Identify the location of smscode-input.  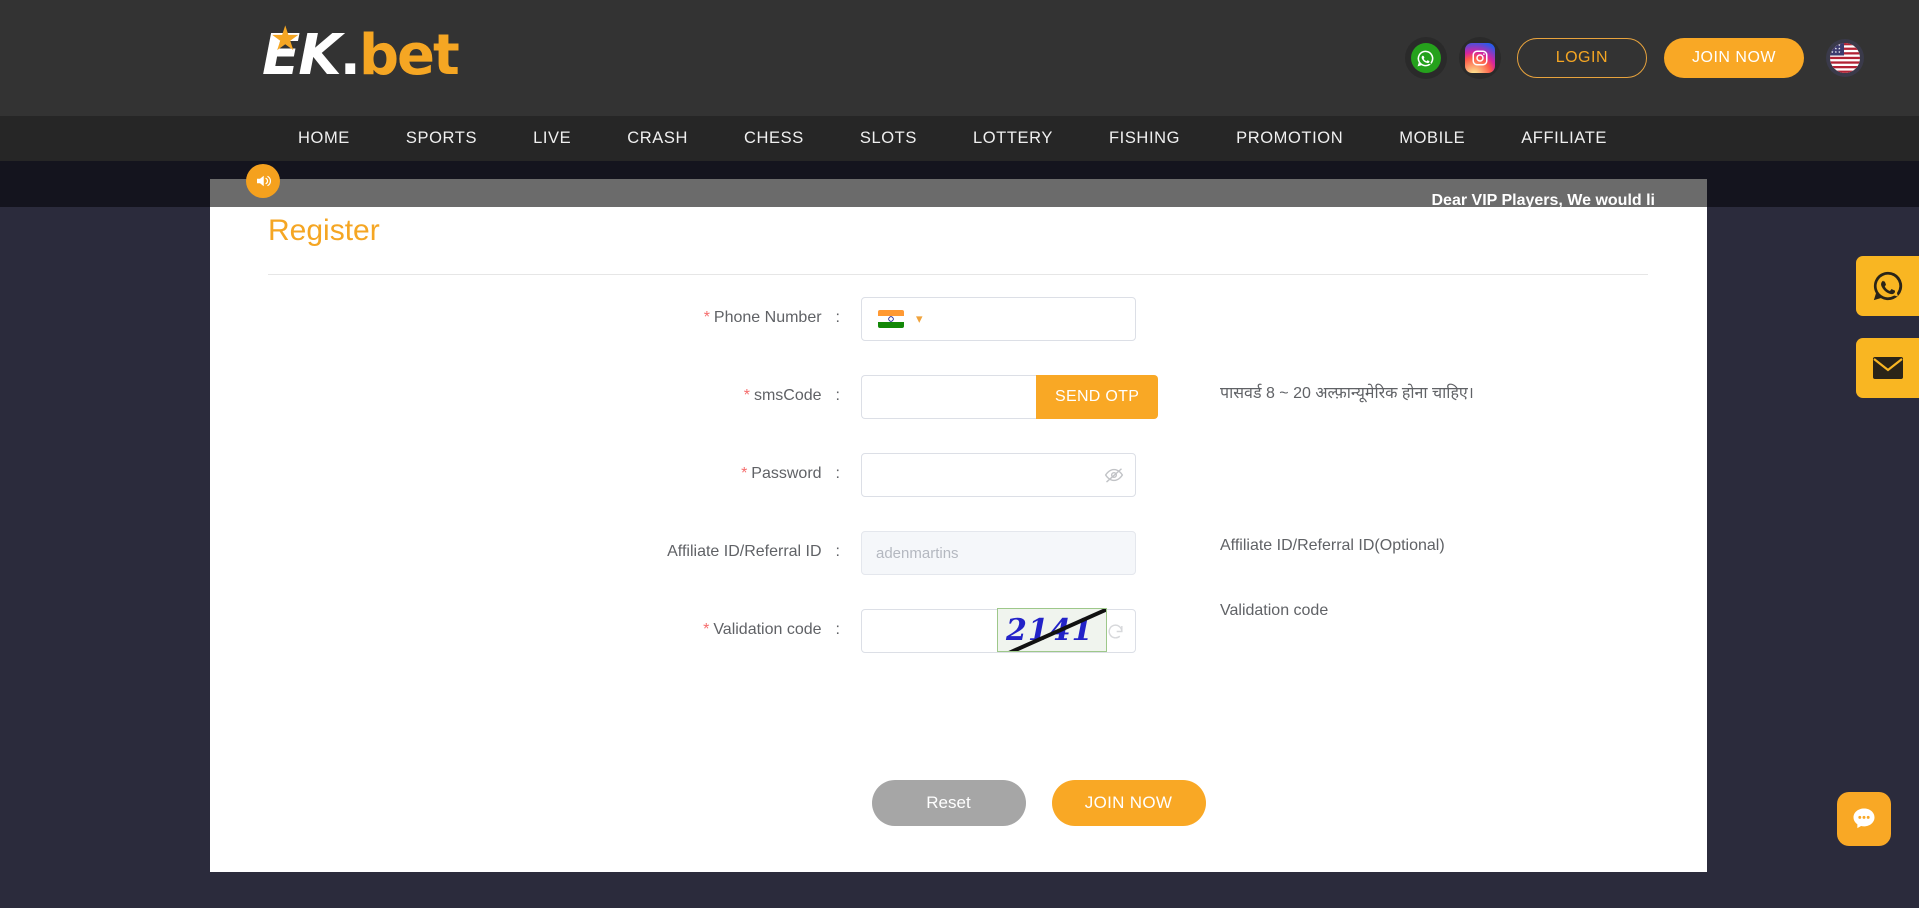
(948, 397).